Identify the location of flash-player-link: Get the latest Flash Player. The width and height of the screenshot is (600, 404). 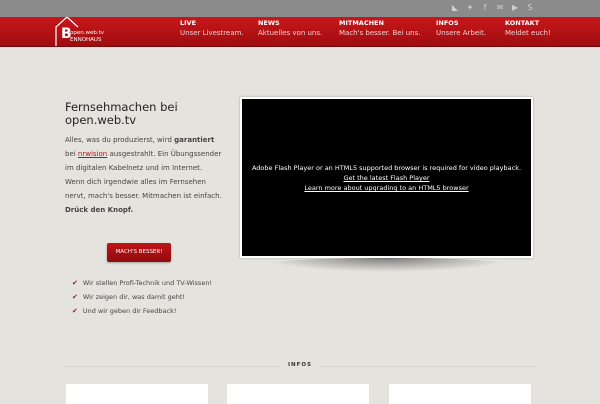
(386, 178).